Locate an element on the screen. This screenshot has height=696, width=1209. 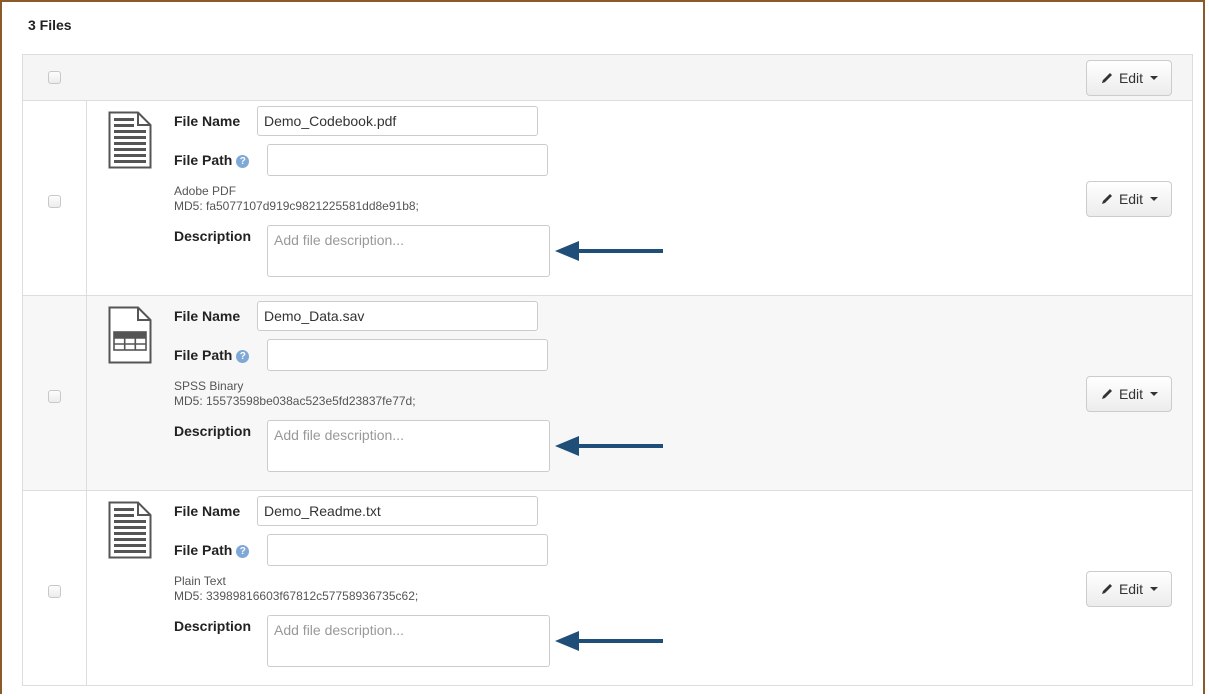
table-header-row: Edit is located at coordinates (607, 78).